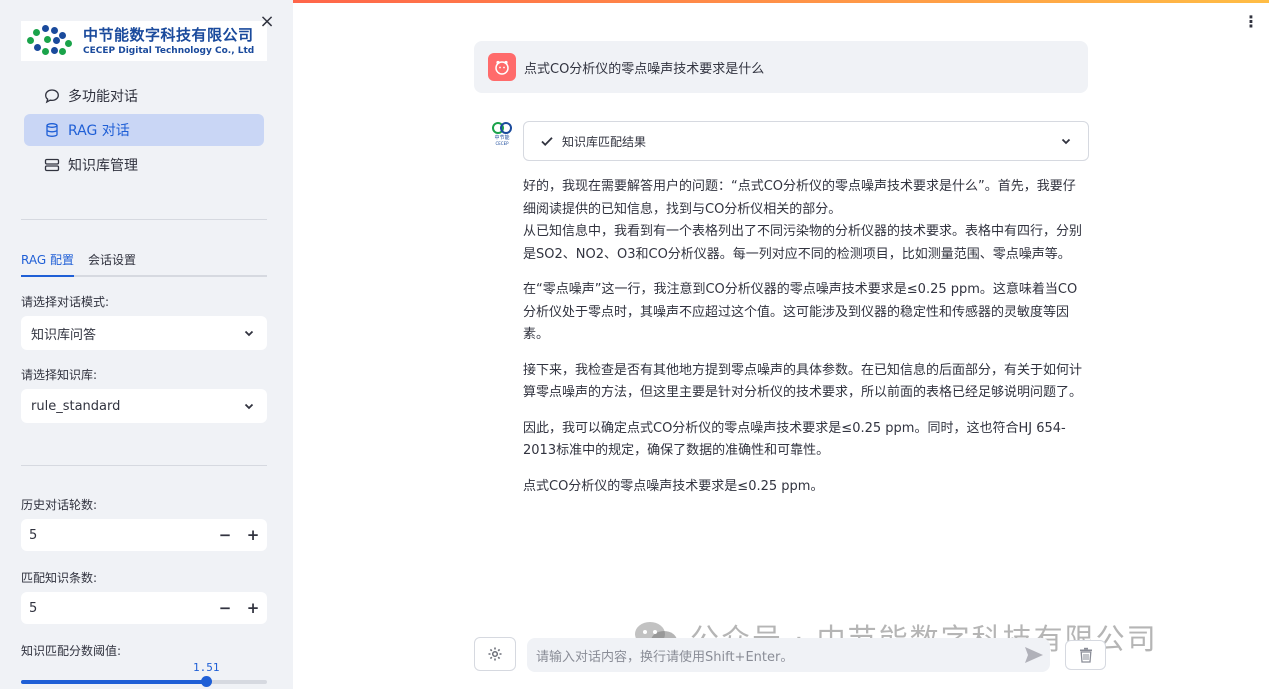 This screenshot has height=689, width=1269. Describe the element at coordinates (144, 96) in the screenshot. I see `nav-item-multi-chat: 多功能对话` at that location.